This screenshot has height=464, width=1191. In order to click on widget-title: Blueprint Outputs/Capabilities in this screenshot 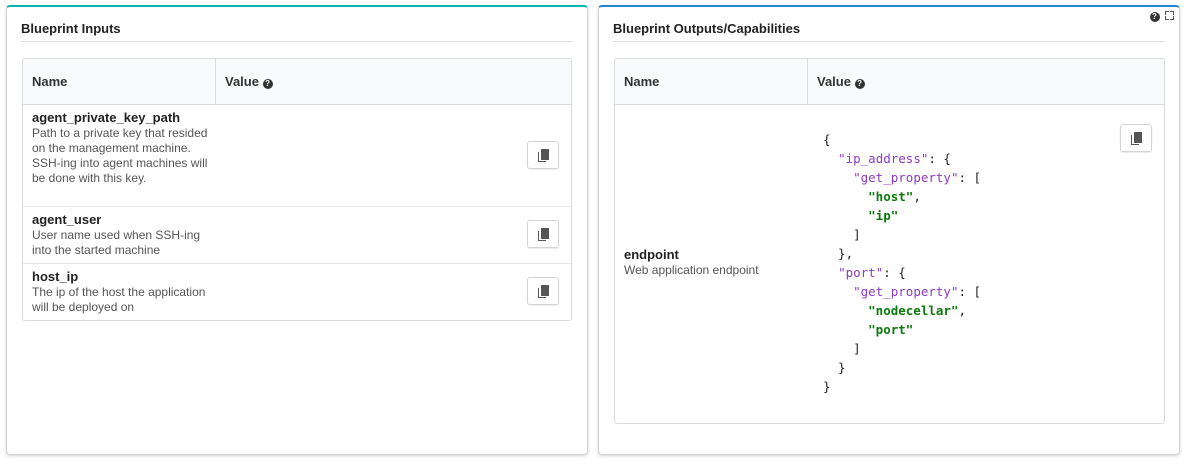, I will do `click(889, 30)`.